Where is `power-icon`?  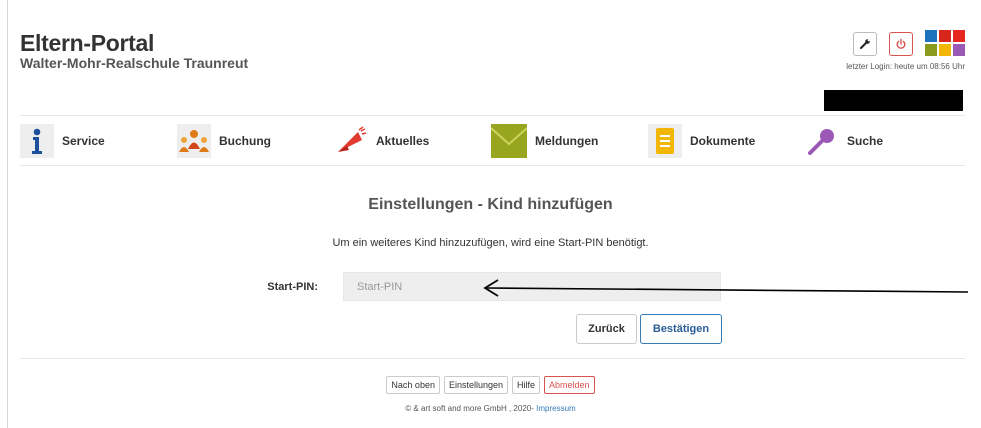
power-icon is located at coordinates (901, 43).